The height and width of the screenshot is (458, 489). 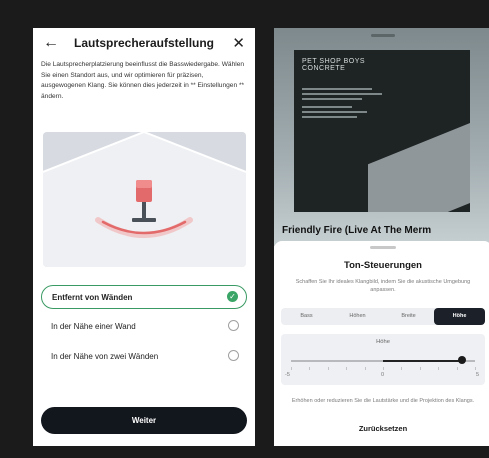 What do you see at coordinates (357, 230) in the screenshot?
I see `song-title: Friendly Fire (Live At The Merm` at bounding box center [357, 230].